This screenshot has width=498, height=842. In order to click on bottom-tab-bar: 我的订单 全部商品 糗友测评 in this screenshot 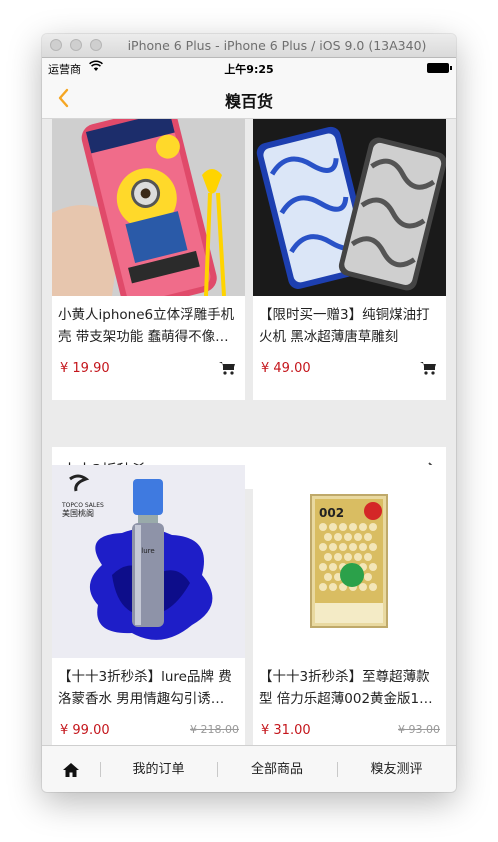, I will do `click(249, 768)`.